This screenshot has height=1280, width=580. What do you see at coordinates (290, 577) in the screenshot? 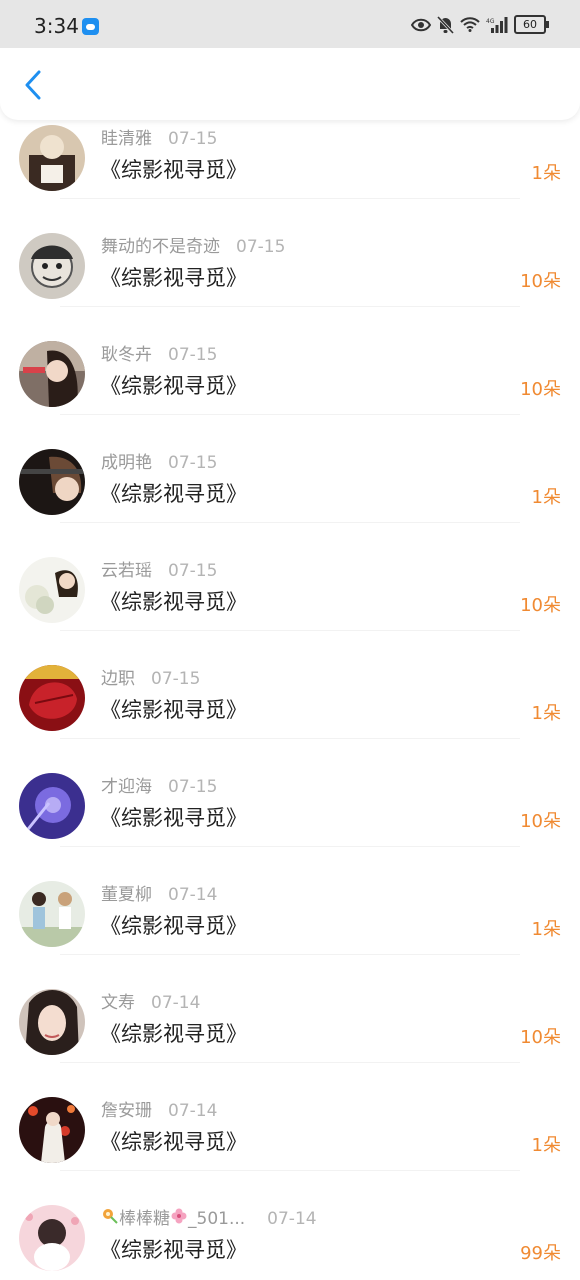
I see `gift-row: 云若瑶 07-15 《综影视寻觅》 10朵` at bounding box center [290, 577].